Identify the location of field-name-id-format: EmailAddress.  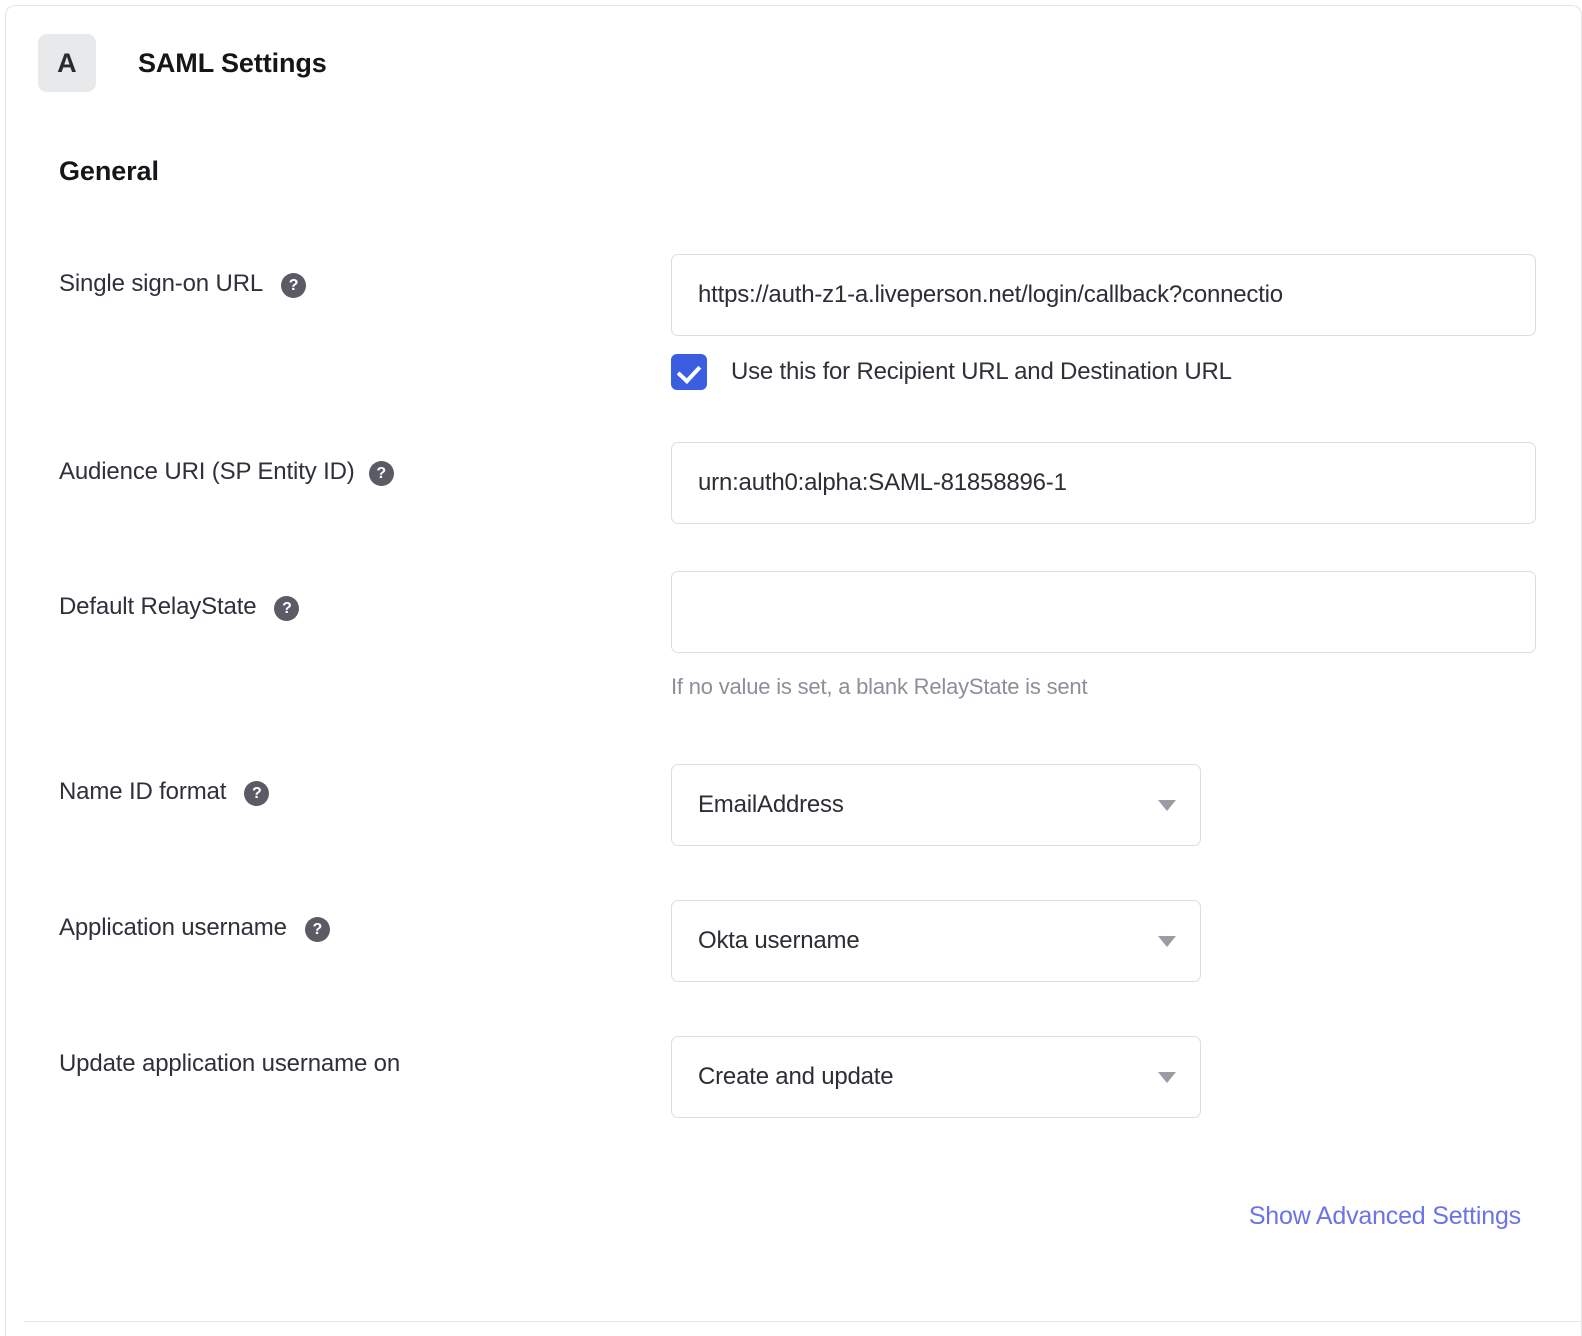
(936, 805).